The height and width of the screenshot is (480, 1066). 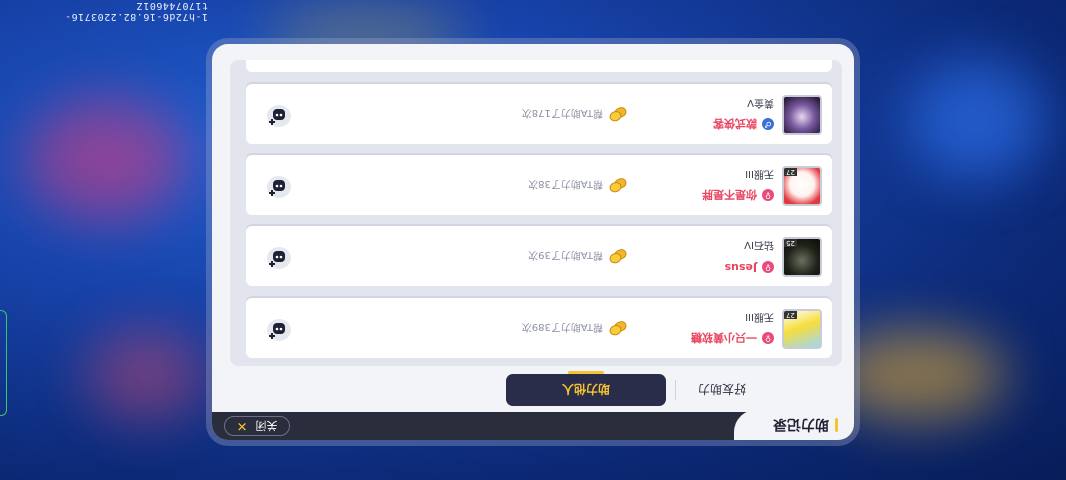 I want to click on record-row-partial, so click(x=539, y=66).